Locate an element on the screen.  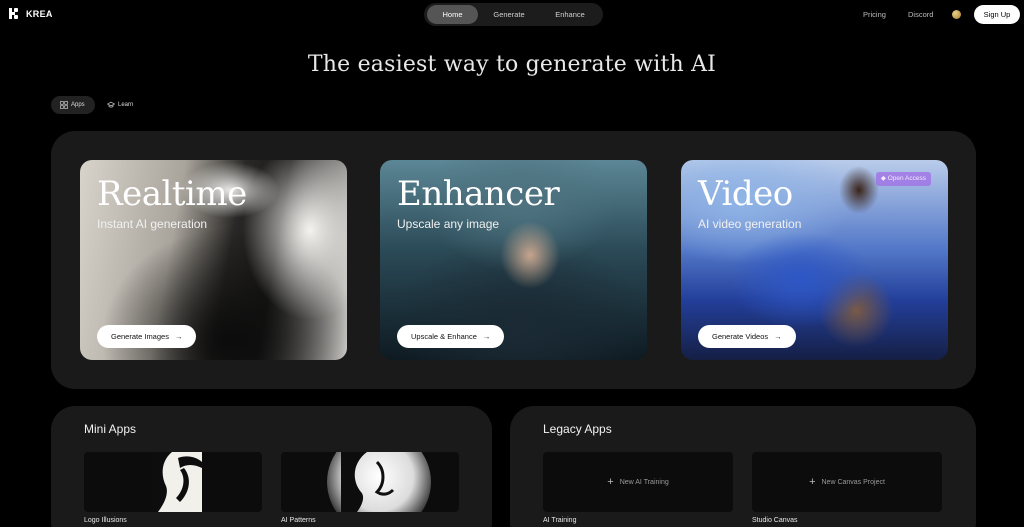
segment-learn-label: Learn is located at coordinates (126, 105).